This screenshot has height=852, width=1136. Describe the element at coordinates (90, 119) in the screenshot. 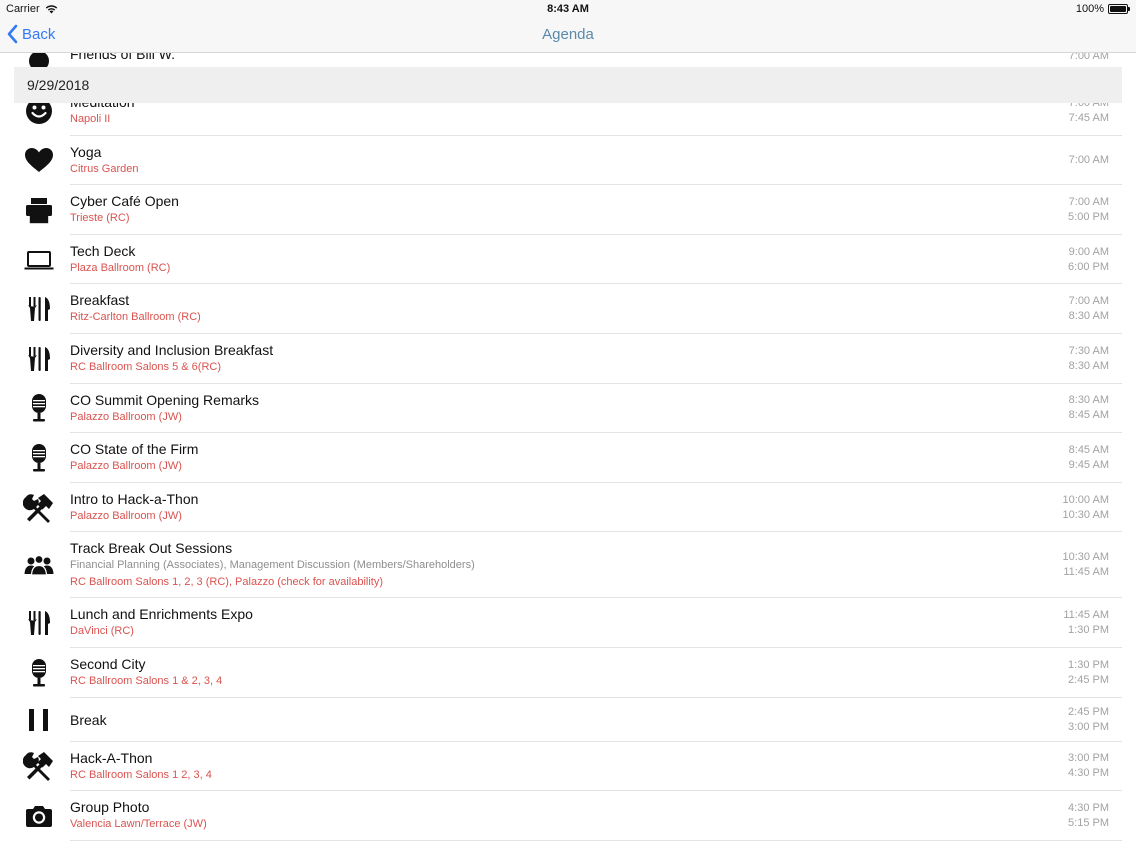

I see `event-location: Napoli II` at that location.